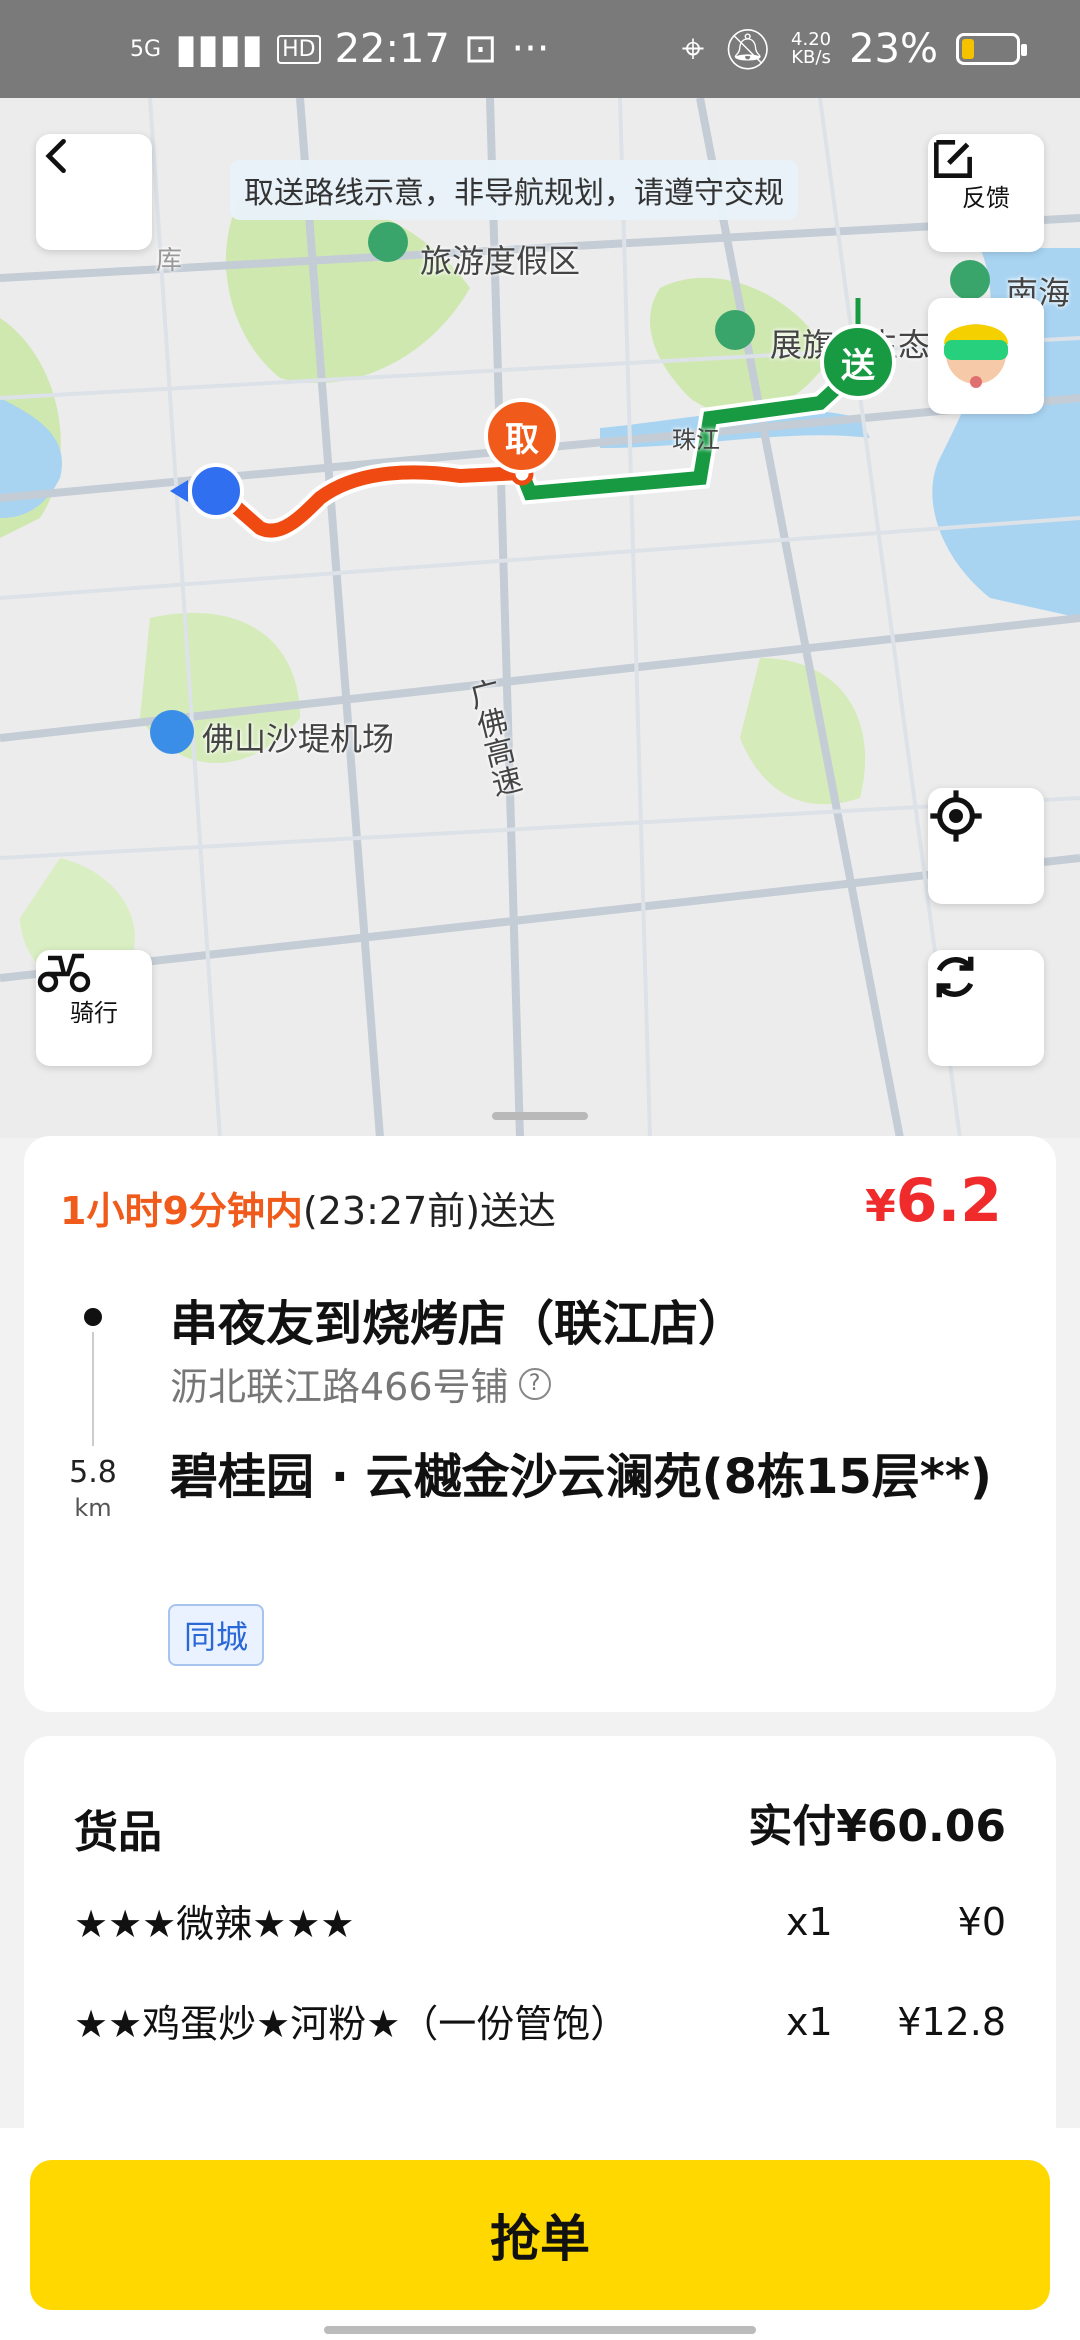 This screenshot has width=1080, height=2340. I want to click on airport-icon, so click(172, 732).